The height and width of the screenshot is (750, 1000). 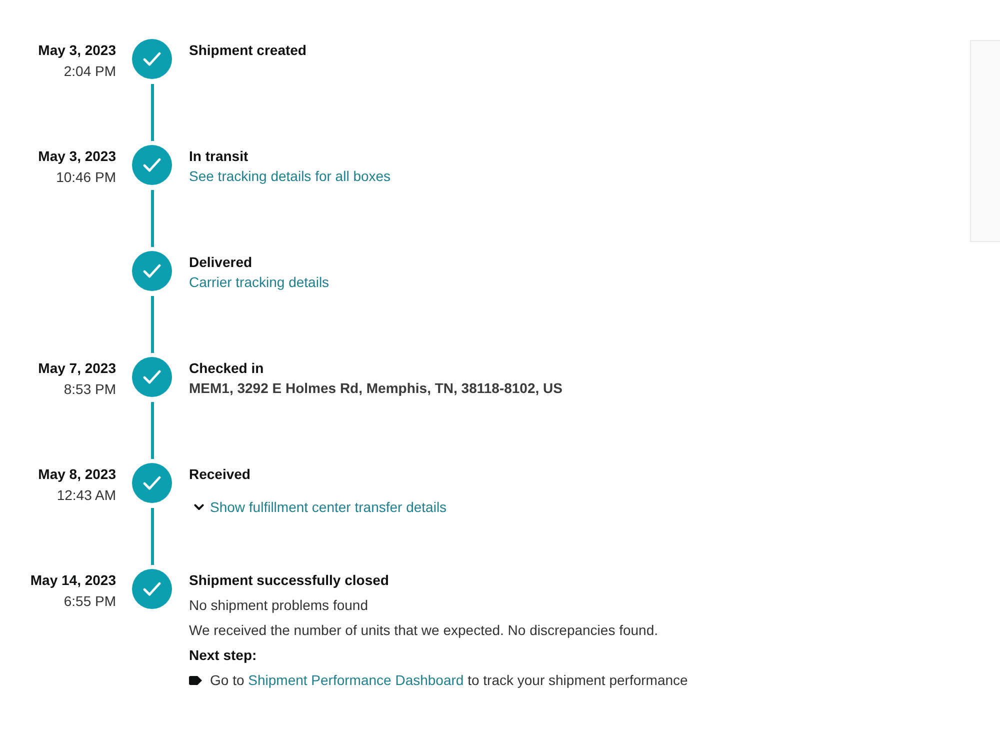 I want to click on next-step-text: Go to Shipment Performance Dashboard to track your shipment performance, so click(x=449, y=680).